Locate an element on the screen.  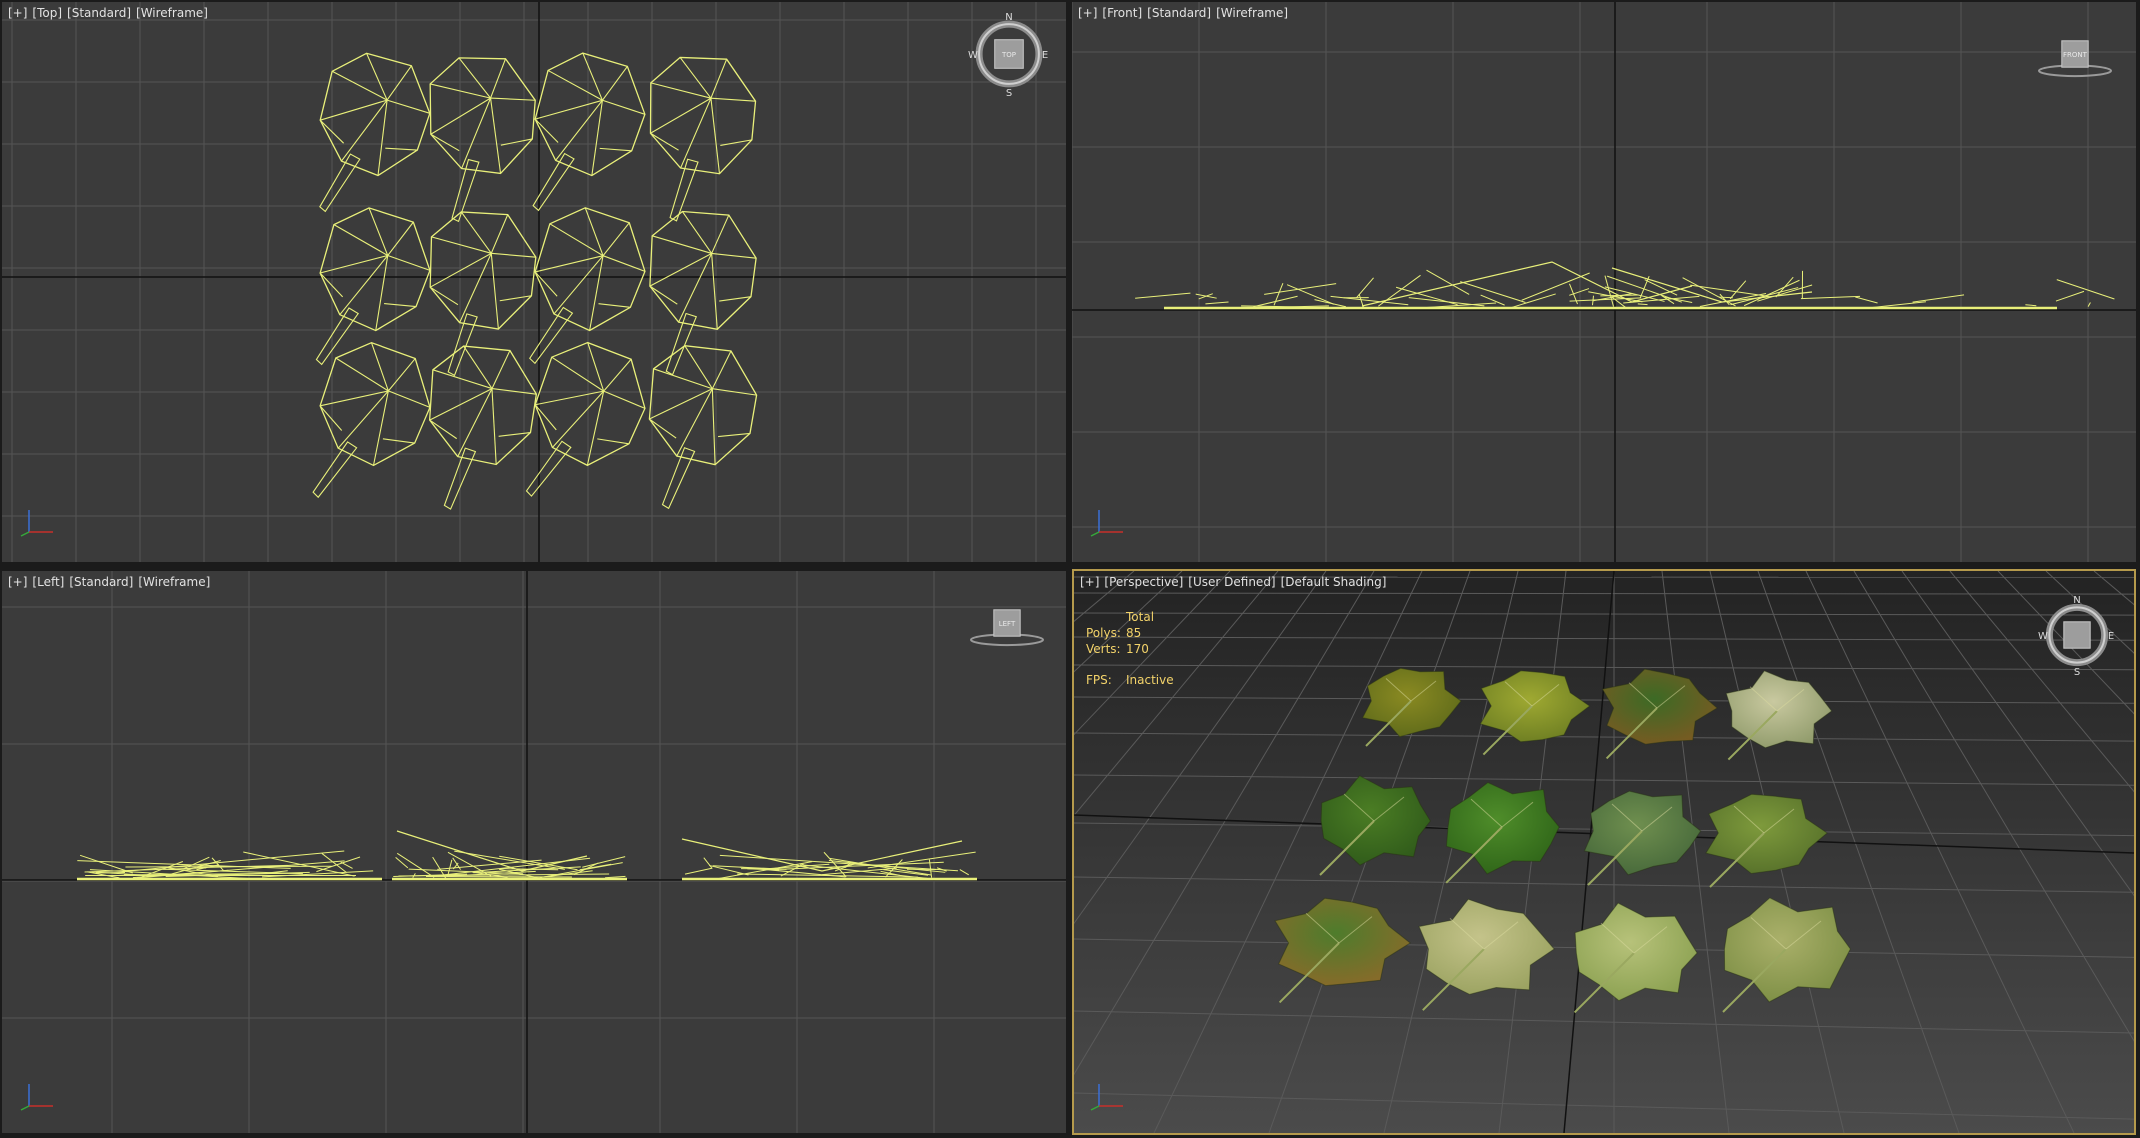
stats-header: Total is located at coordinates (1140, 617).